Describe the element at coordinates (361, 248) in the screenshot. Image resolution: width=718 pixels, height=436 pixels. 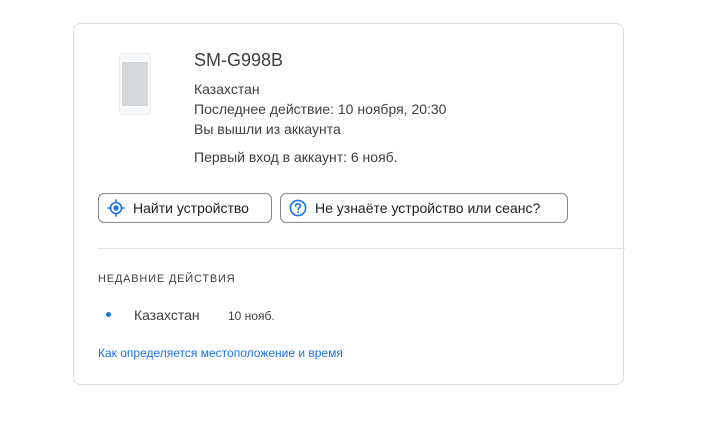
I see `divider` at that location.